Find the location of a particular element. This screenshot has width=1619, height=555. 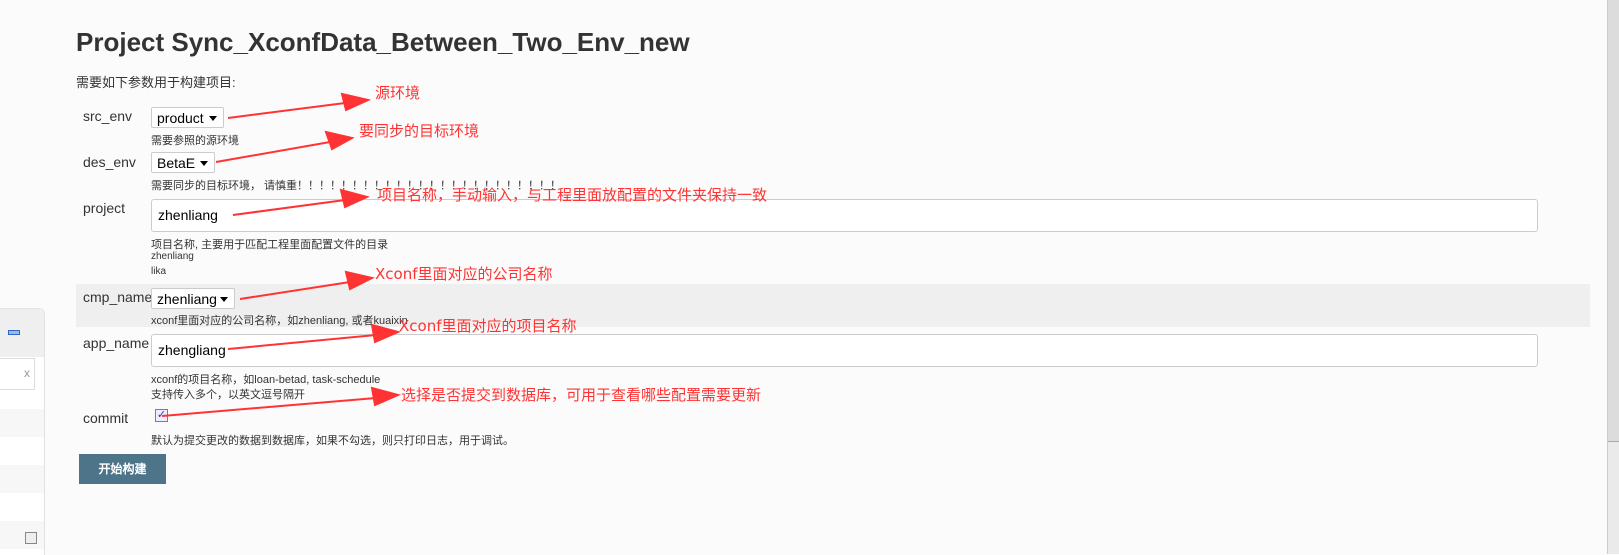

annotation-arrows is located at coordinates (281, 254).